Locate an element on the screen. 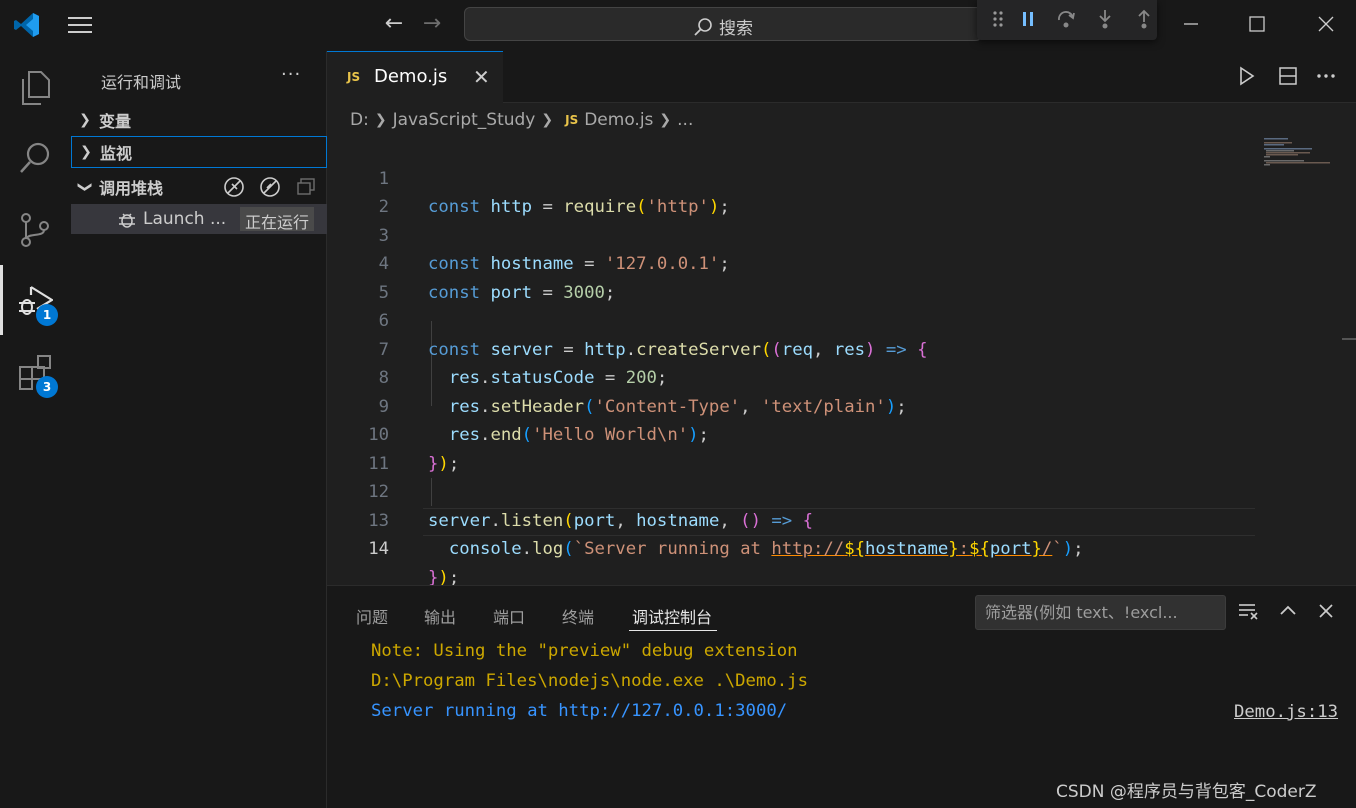  code-line: 2 is located at coordinates (792, 191).